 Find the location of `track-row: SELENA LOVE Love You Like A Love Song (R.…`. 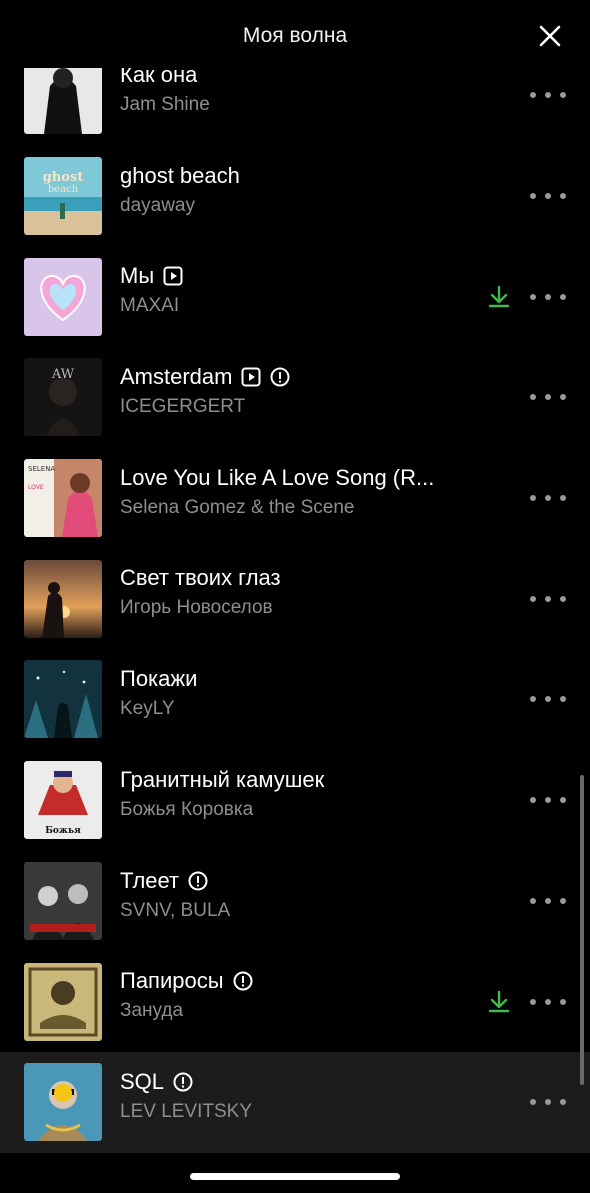

track-row: SELENA LOVE Love You Like A Love Song (R.… is located at coordinates (295, 498).